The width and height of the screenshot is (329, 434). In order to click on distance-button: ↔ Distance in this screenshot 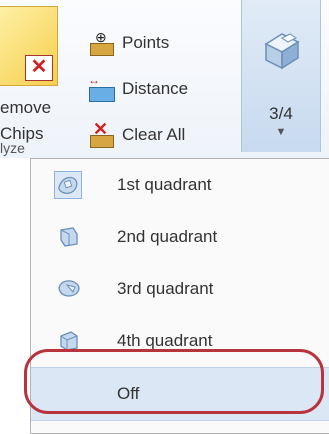, I will do `click(158, 89)`.